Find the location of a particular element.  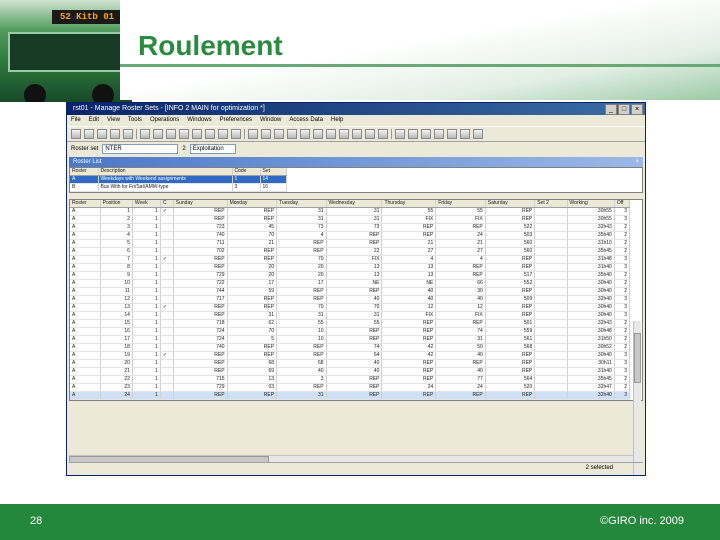

menu-item: Tools is located at coordinates (135, 120).